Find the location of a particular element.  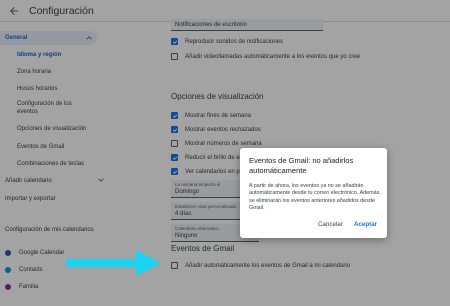

cancel-button: Cancelar is located at coordinates (330, 224).